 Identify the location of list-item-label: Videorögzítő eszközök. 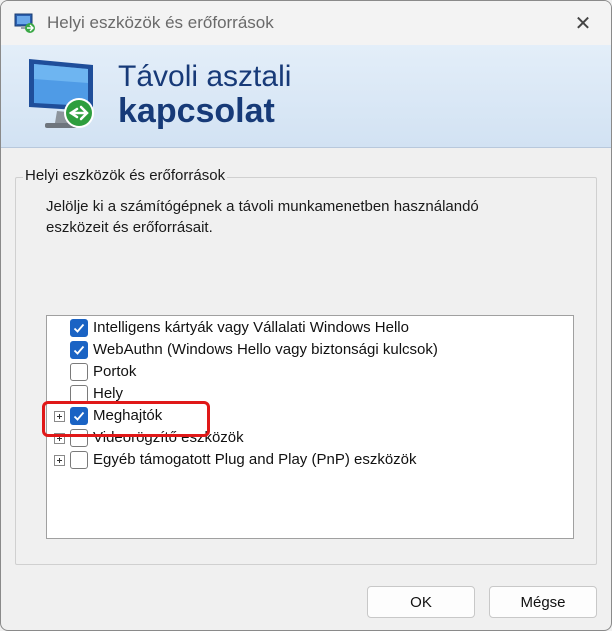
(168, 437).